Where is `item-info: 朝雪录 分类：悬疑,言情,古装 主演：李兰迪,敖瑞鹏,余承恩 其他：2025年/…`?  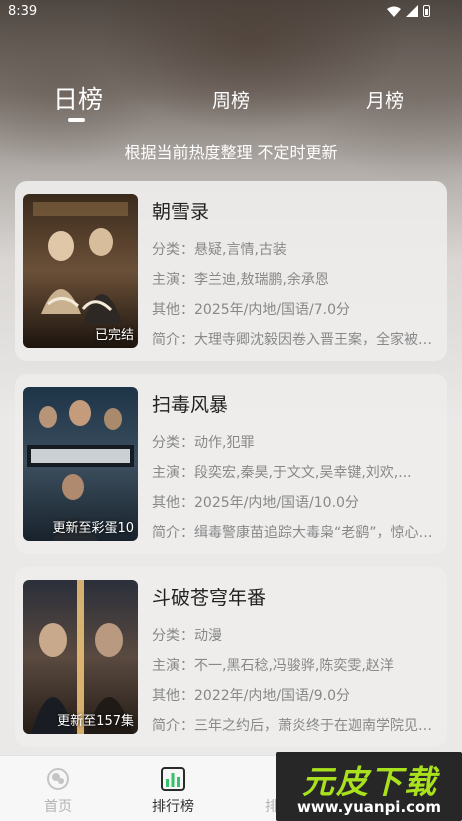 item-info: 朝雪录 分类：悬疑,言情,古装 主演：李兰迪,敖瑞鹏,余承恩 其他：2025年/… is located at coordinates (293, 276).